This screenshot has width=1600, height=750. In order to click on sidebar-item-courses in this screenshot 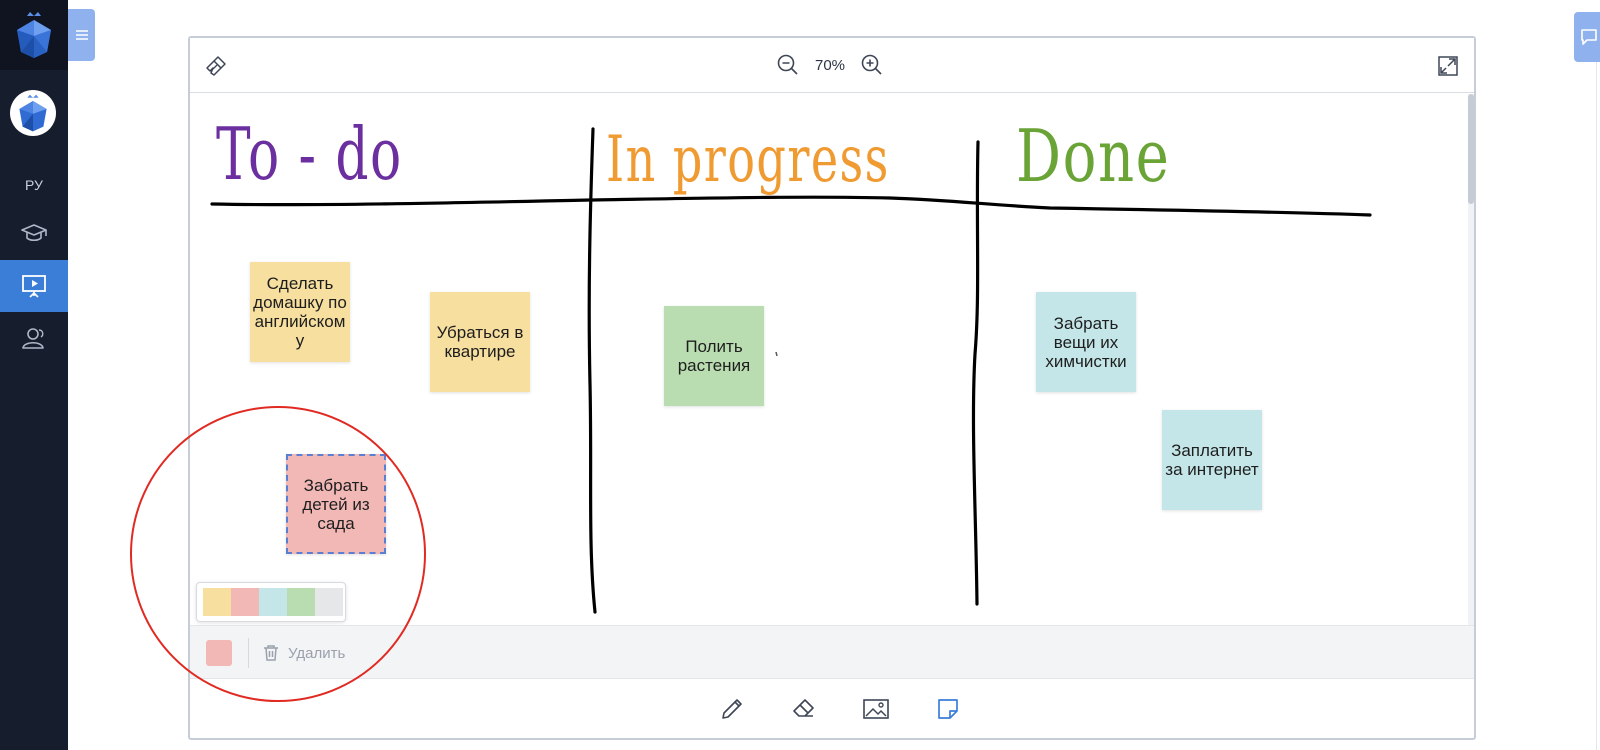, I will do `click(34, 234)`.